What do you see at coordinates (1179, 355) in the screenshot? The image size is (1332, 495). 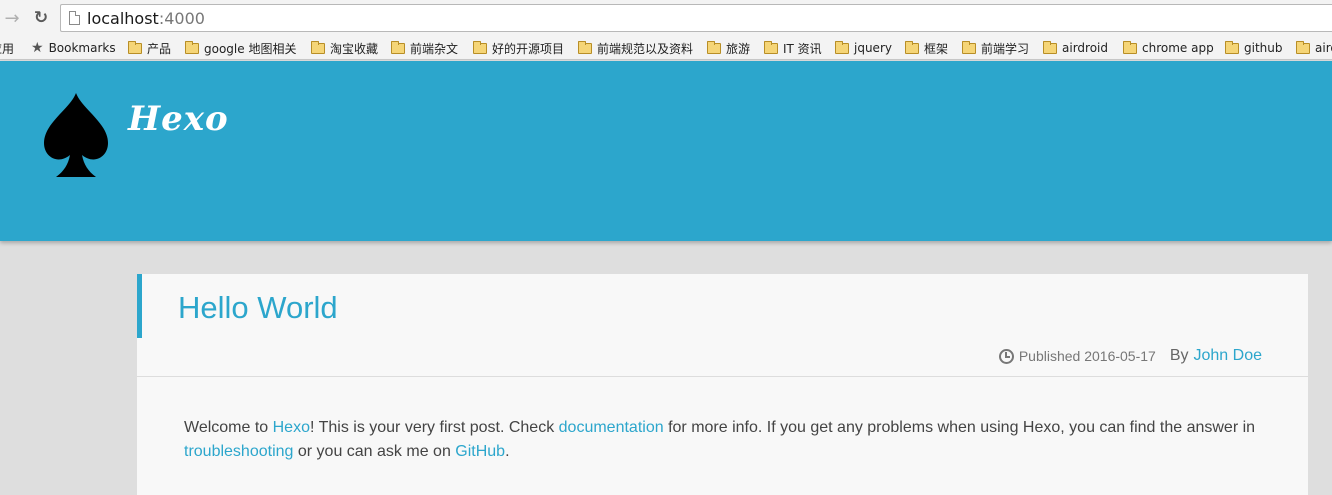 I see `by-label: By` at bounding box center [1179, 355].